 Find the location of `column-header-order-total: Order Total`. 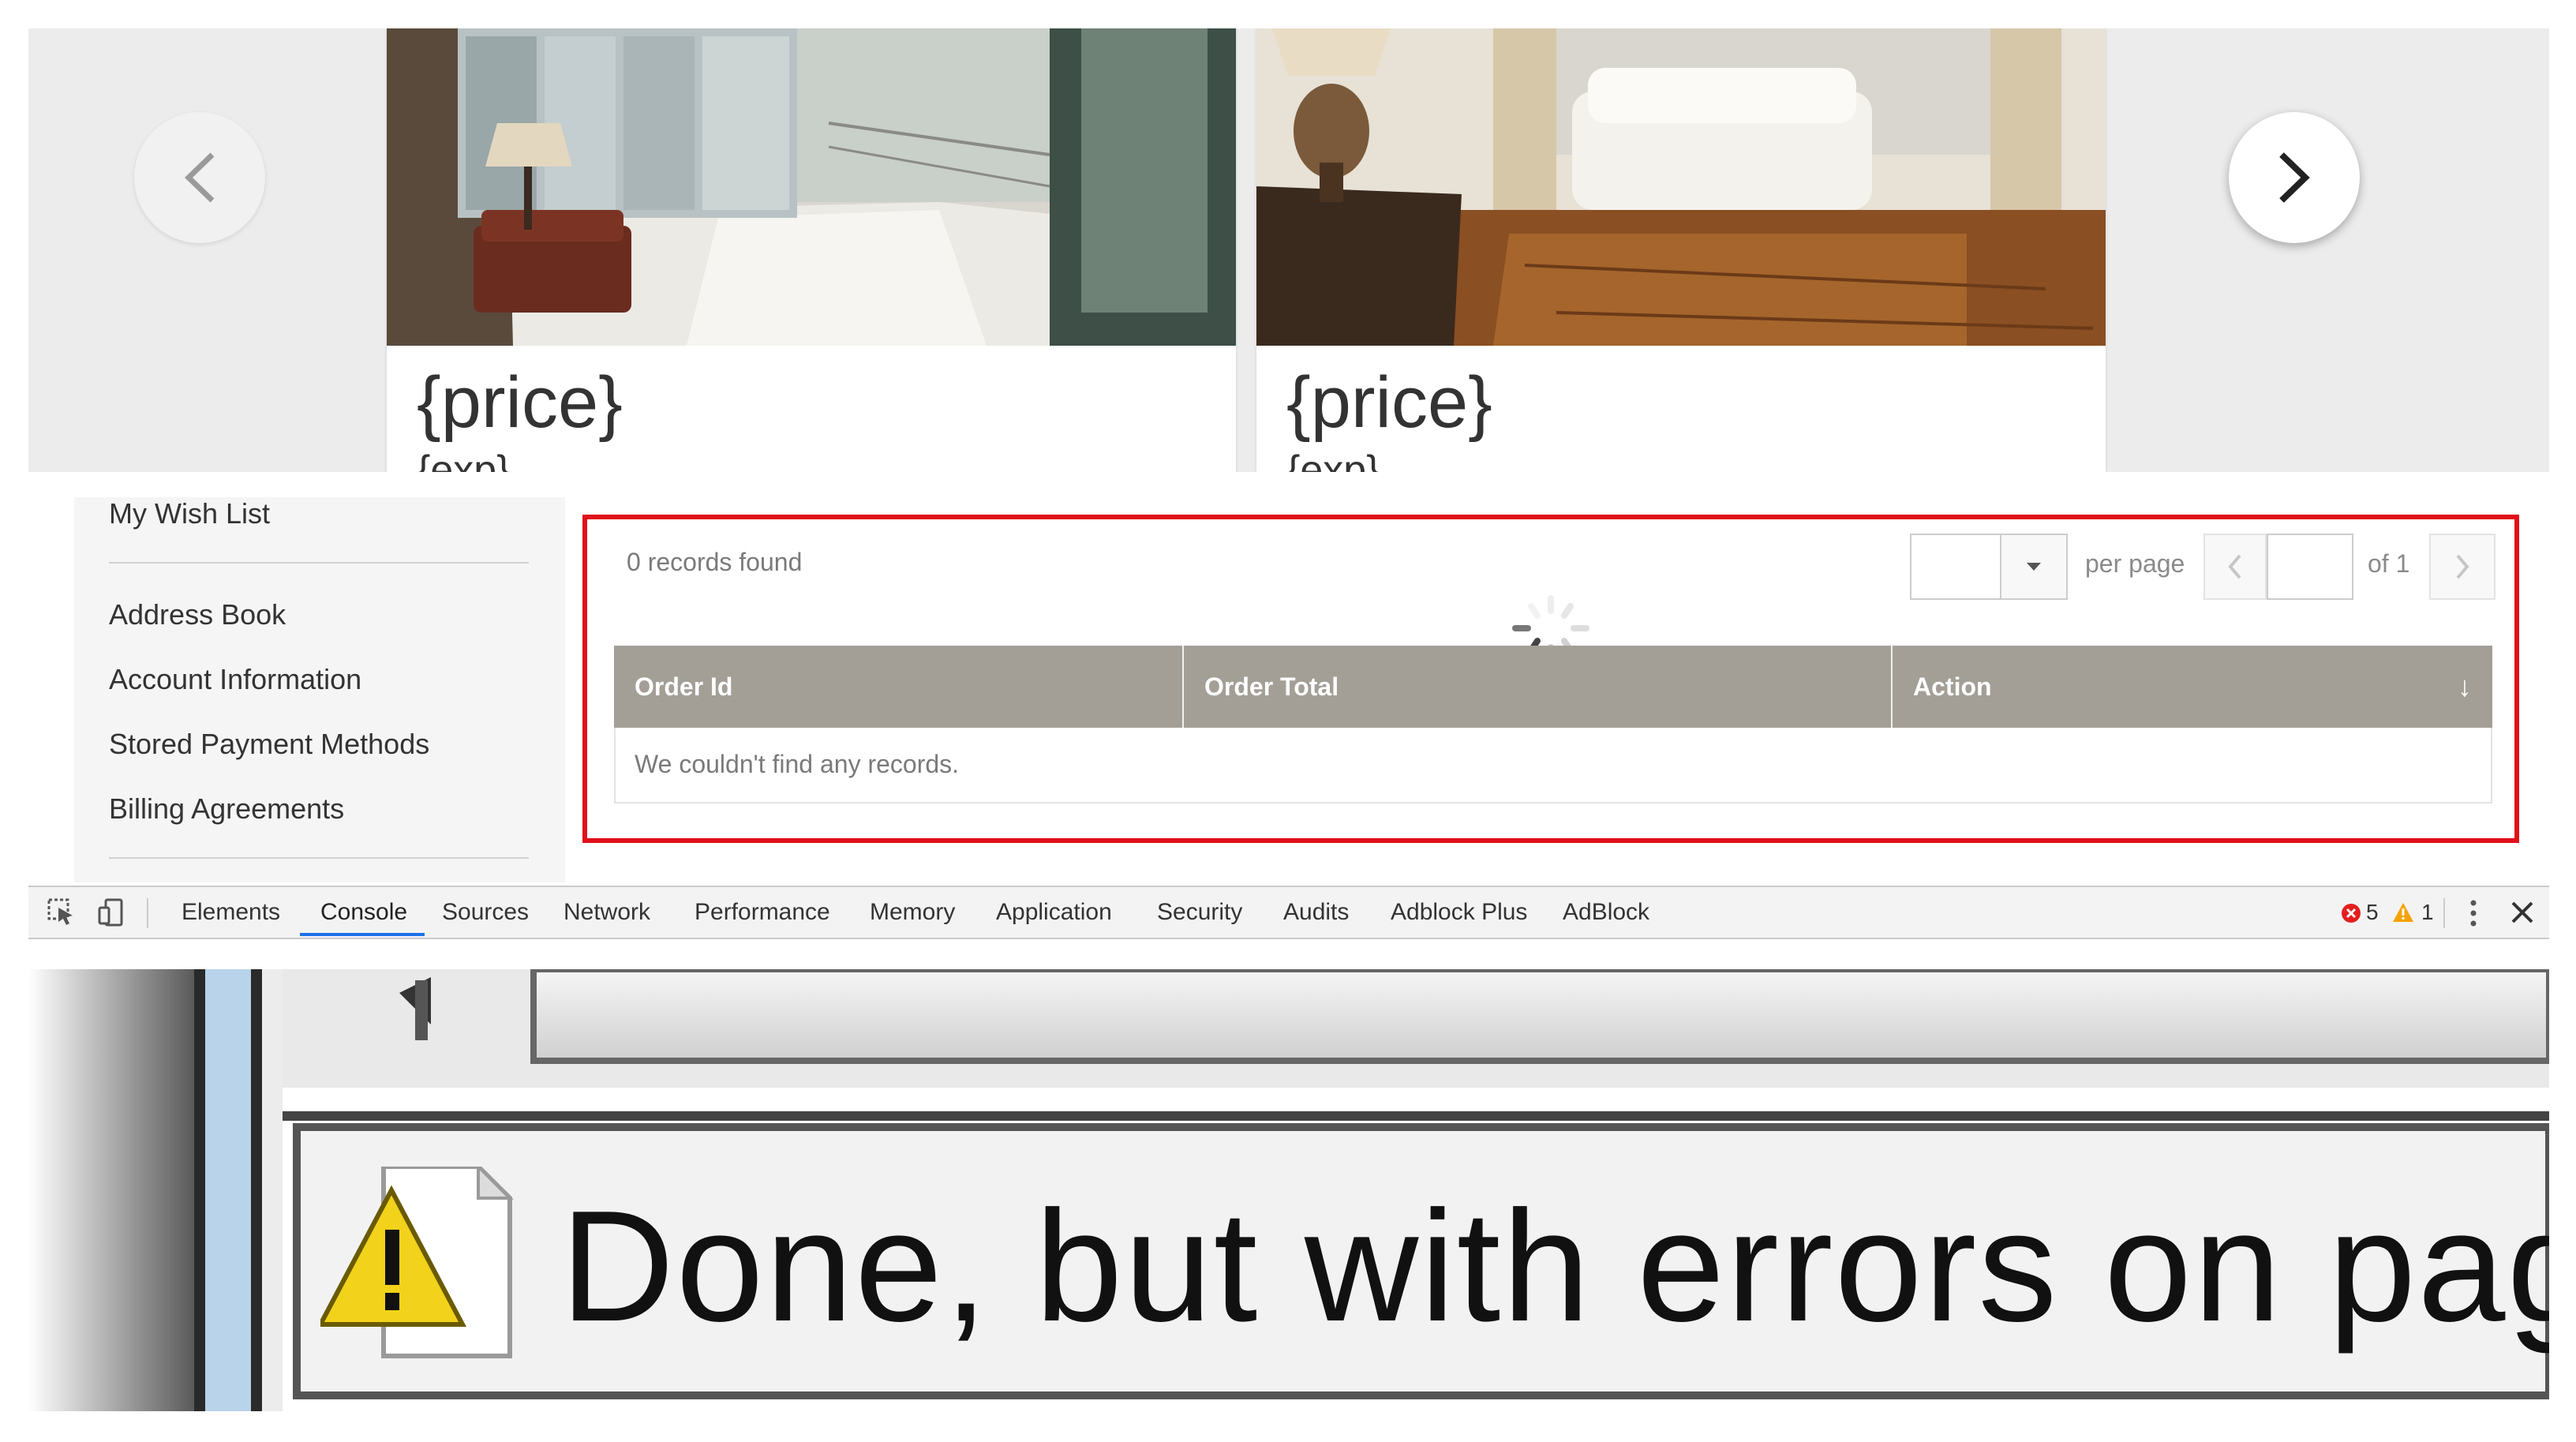

column-header-order-total: Order Total is located at coordinates (1537, 687).